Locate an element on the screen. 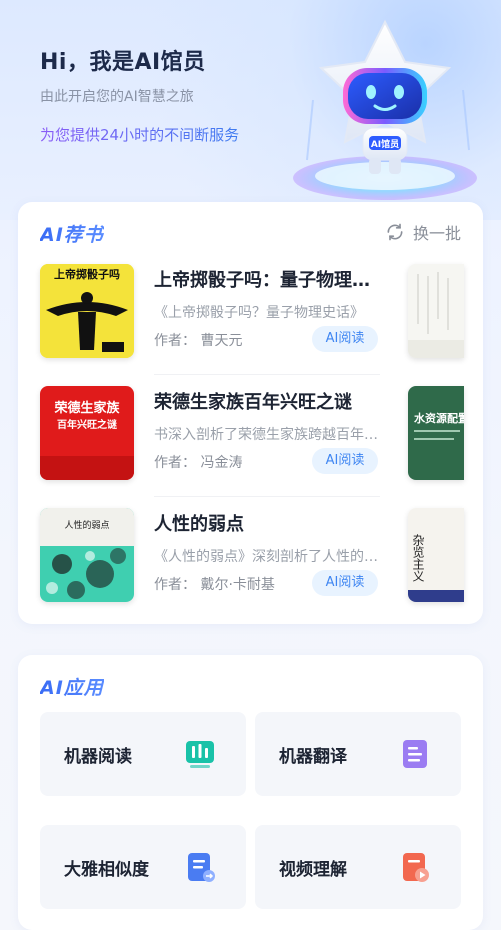 The width and height of the screenshot is (501, 930). next-book-cover is located at coordinates (436, 311).